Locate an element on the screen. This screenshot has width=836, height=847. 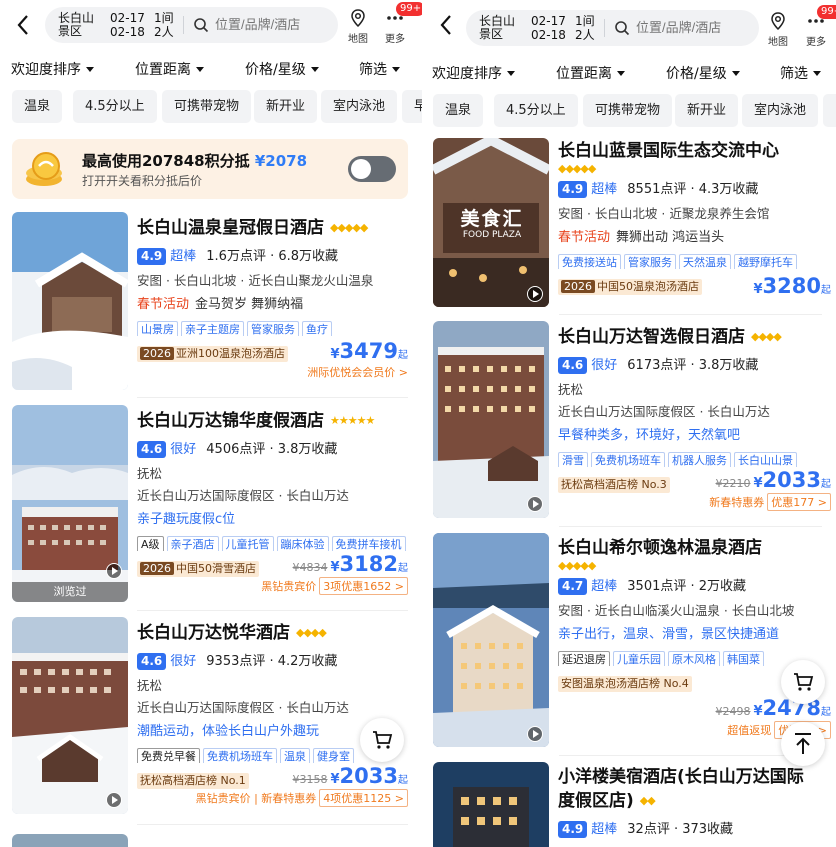
quick-tag: 早 is located at coordinates (412, 106).